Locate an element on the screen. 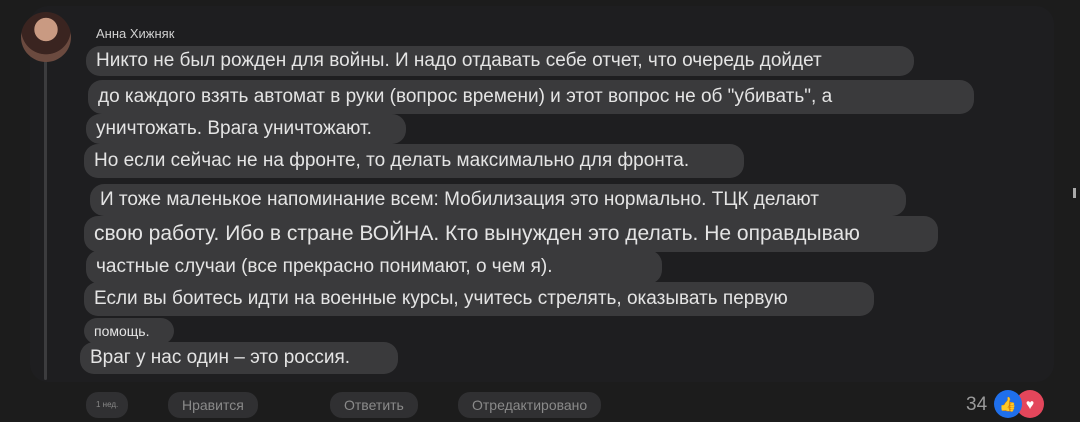 This screenshot has width=1080, height=422. edited-label: Отредактировано is located at coordinates (530, 405).